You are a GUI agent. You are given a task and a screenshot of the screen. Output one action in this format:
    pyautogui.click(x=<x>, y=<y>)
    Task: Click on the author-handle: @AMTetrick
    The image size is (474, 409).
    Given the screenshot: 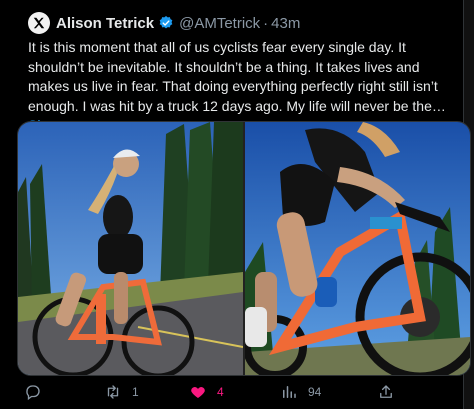 What is the action you would take?
    pyautogui.click(x=219, y=23)
    